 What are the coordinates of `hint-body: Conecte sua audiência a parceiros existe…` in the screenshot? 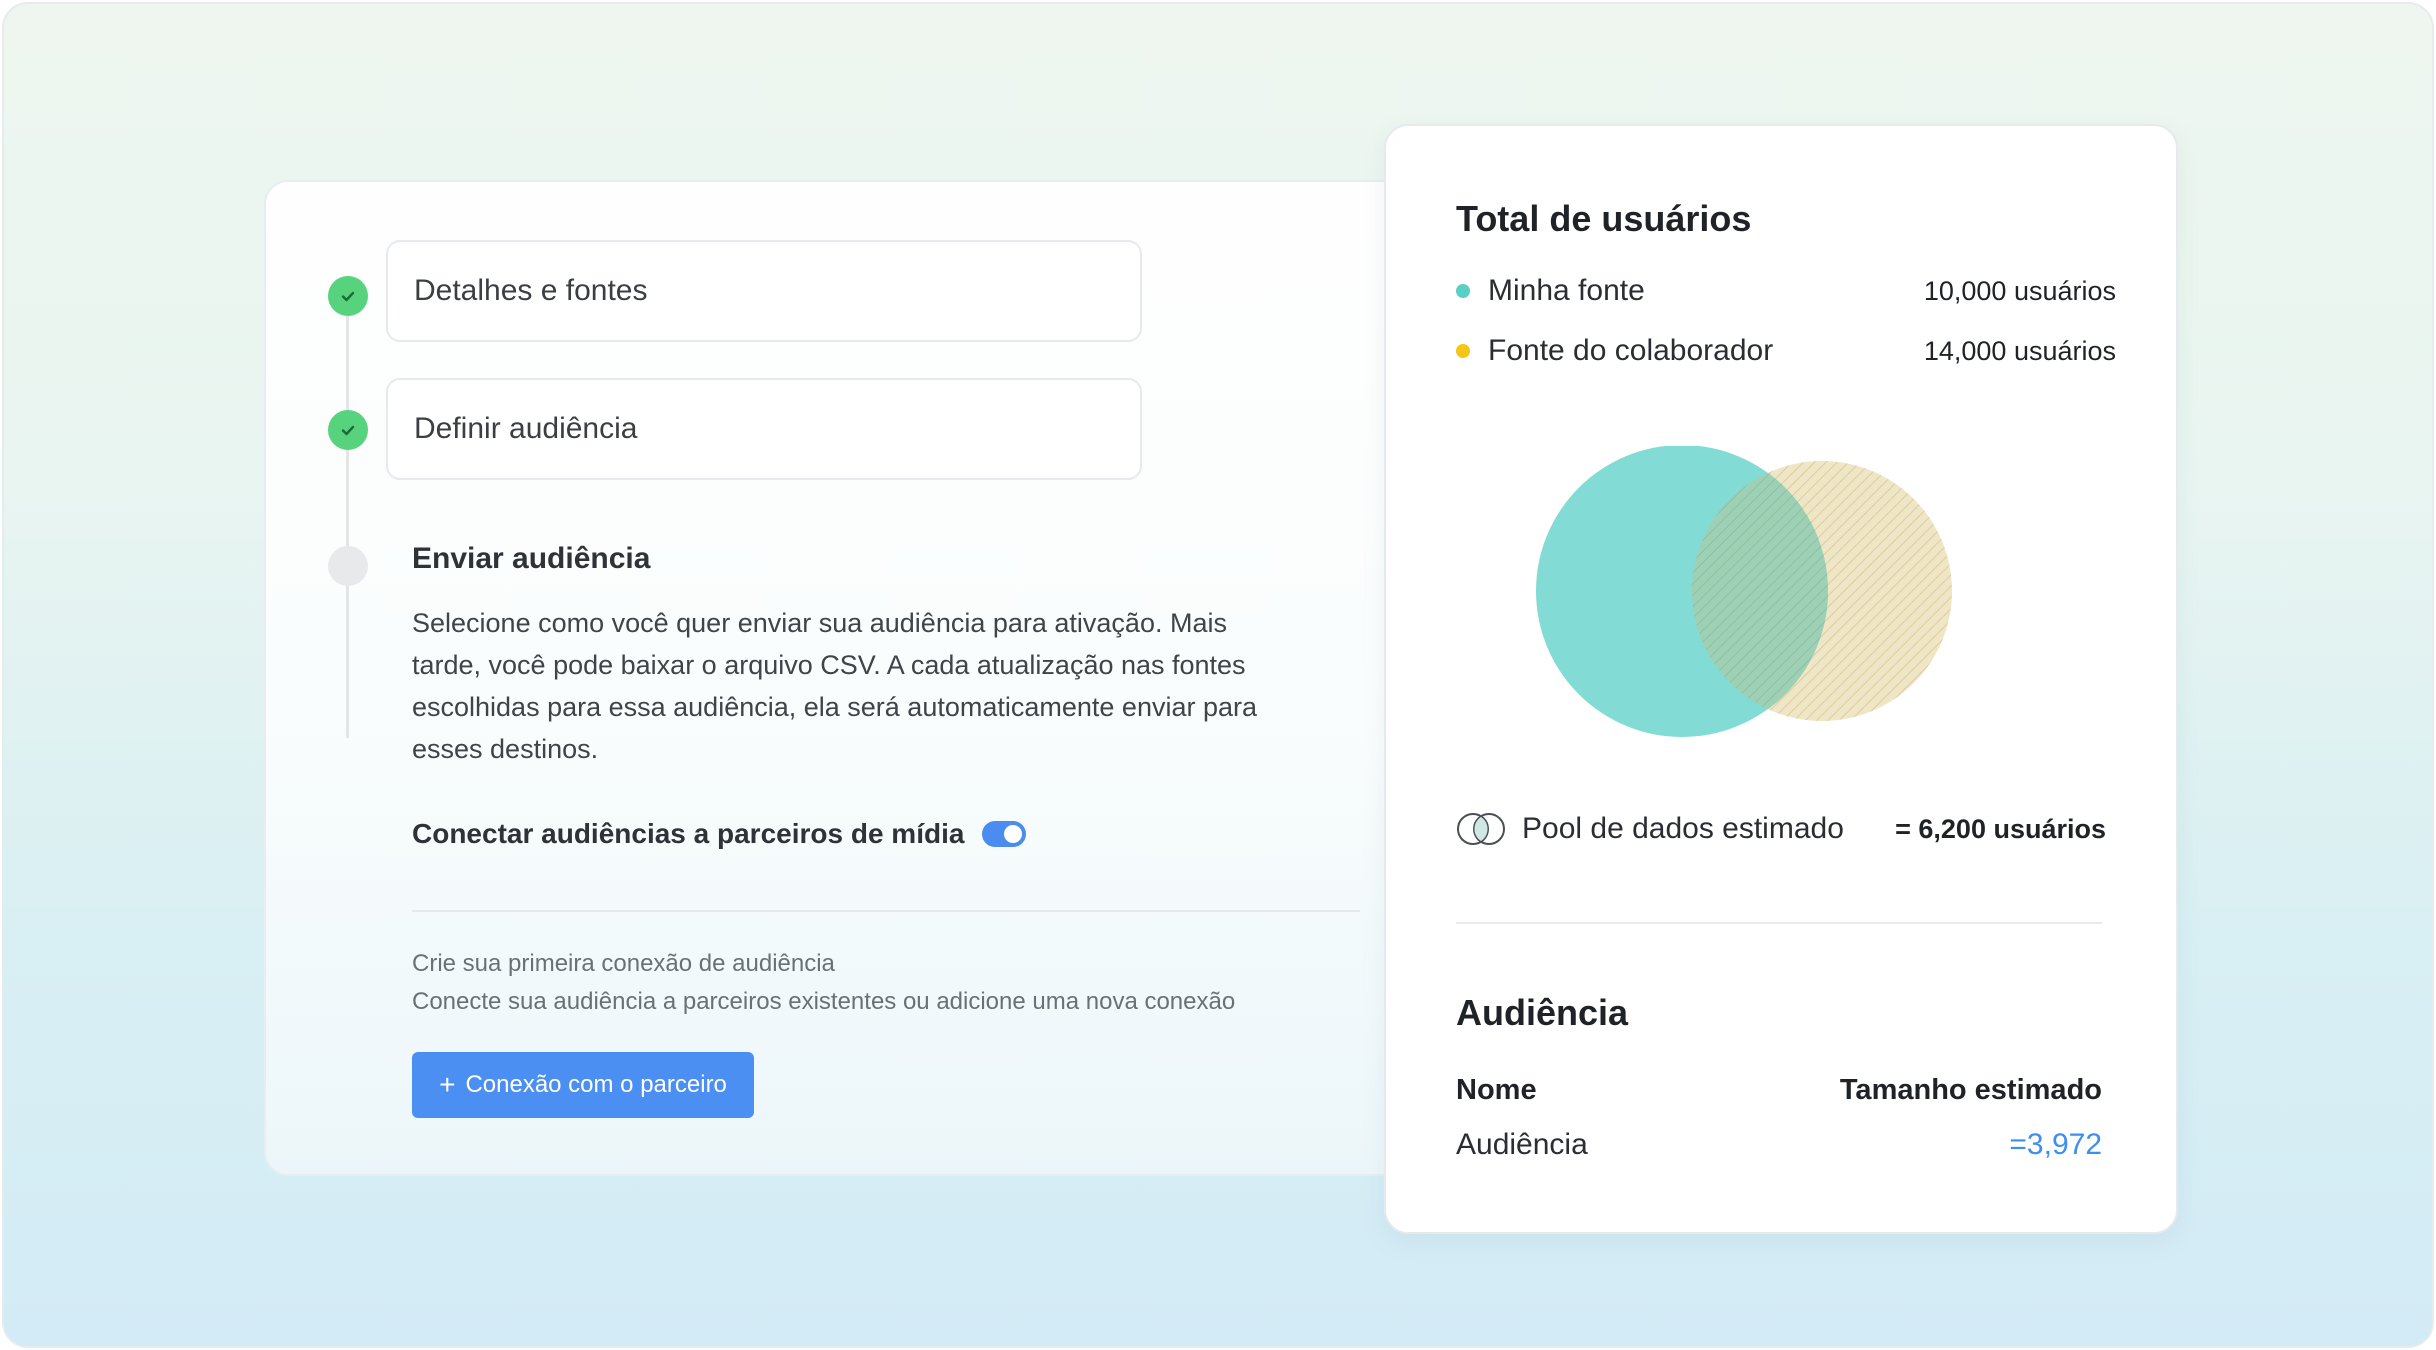 It's located at (824, 1001).